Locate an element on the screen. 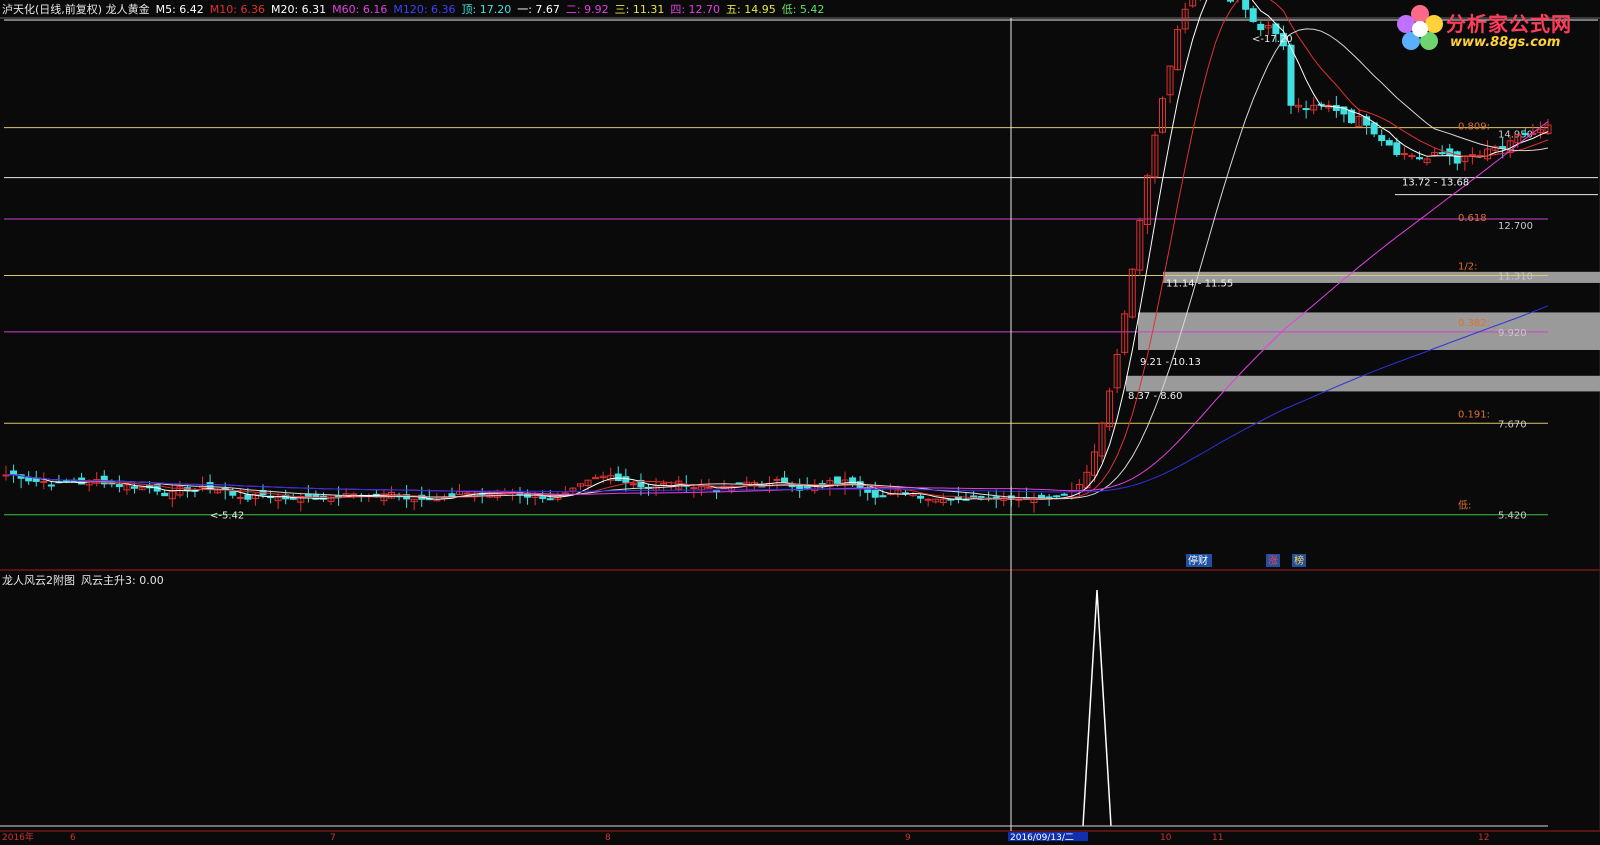 This screenshot has height=845, width=1600. subheader-item: 风云主升3: 0.00 is located at coordinates (122, 580).